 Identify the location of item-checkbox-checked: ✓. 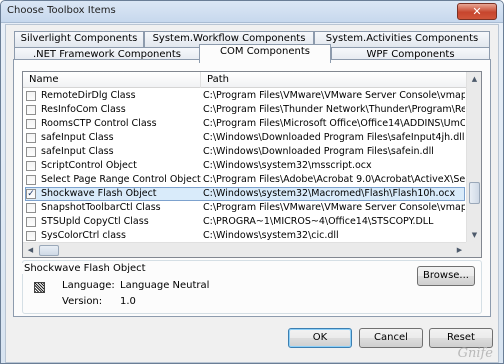
(31, 194).